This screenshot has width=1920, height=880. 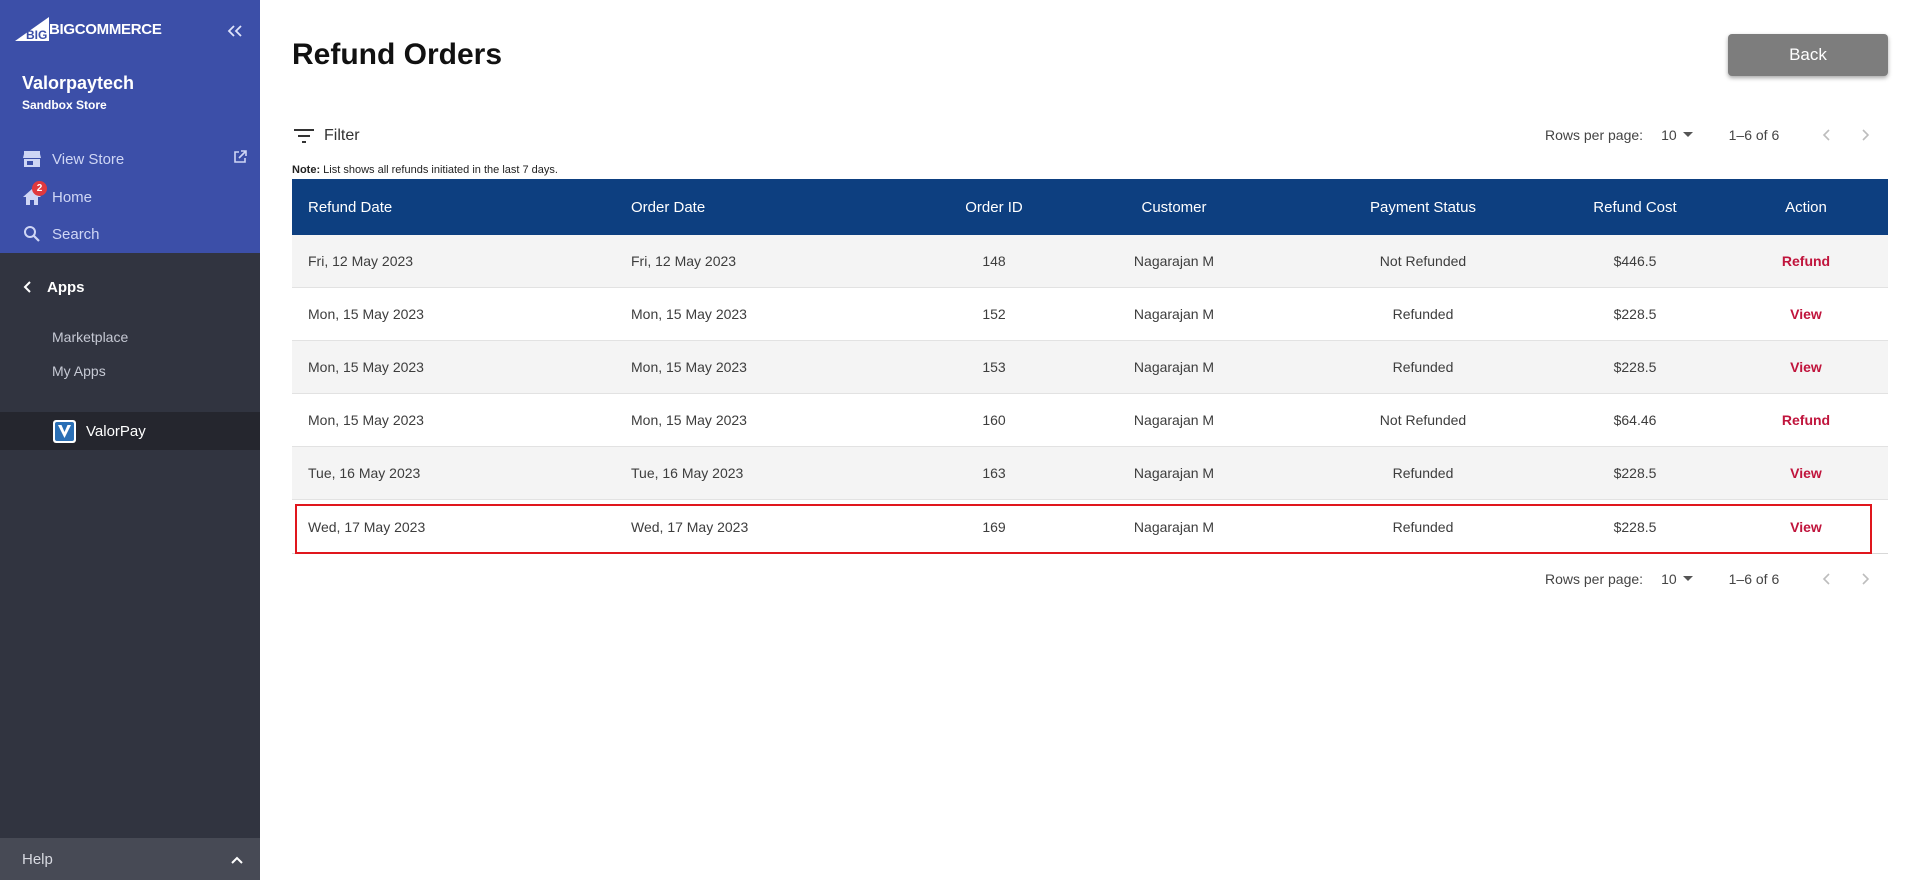 I want to click on header-refund-date: Refund Date, so click(x=350, y=207).